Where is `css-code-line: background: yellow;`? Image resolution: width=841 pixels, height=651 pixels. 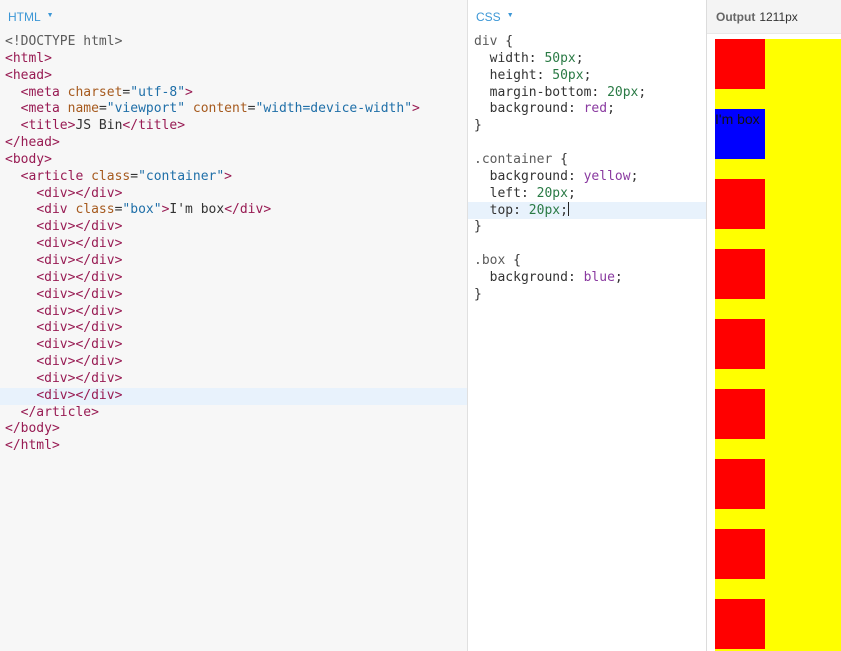 css-code-line: background: yellow; is located at coordinates (587, 177).